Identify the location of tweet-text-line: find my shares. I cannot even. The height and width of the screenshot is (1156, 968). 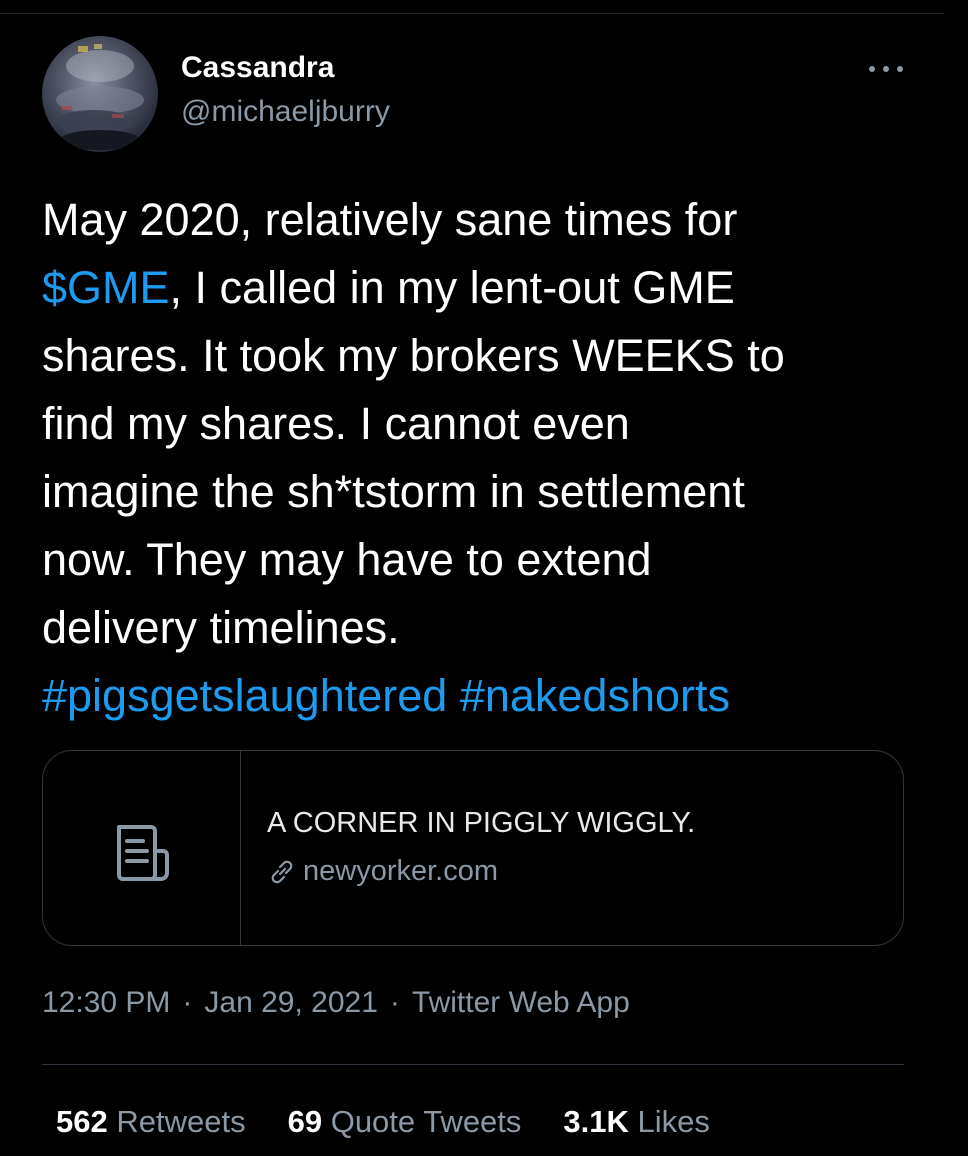
(482, 424).